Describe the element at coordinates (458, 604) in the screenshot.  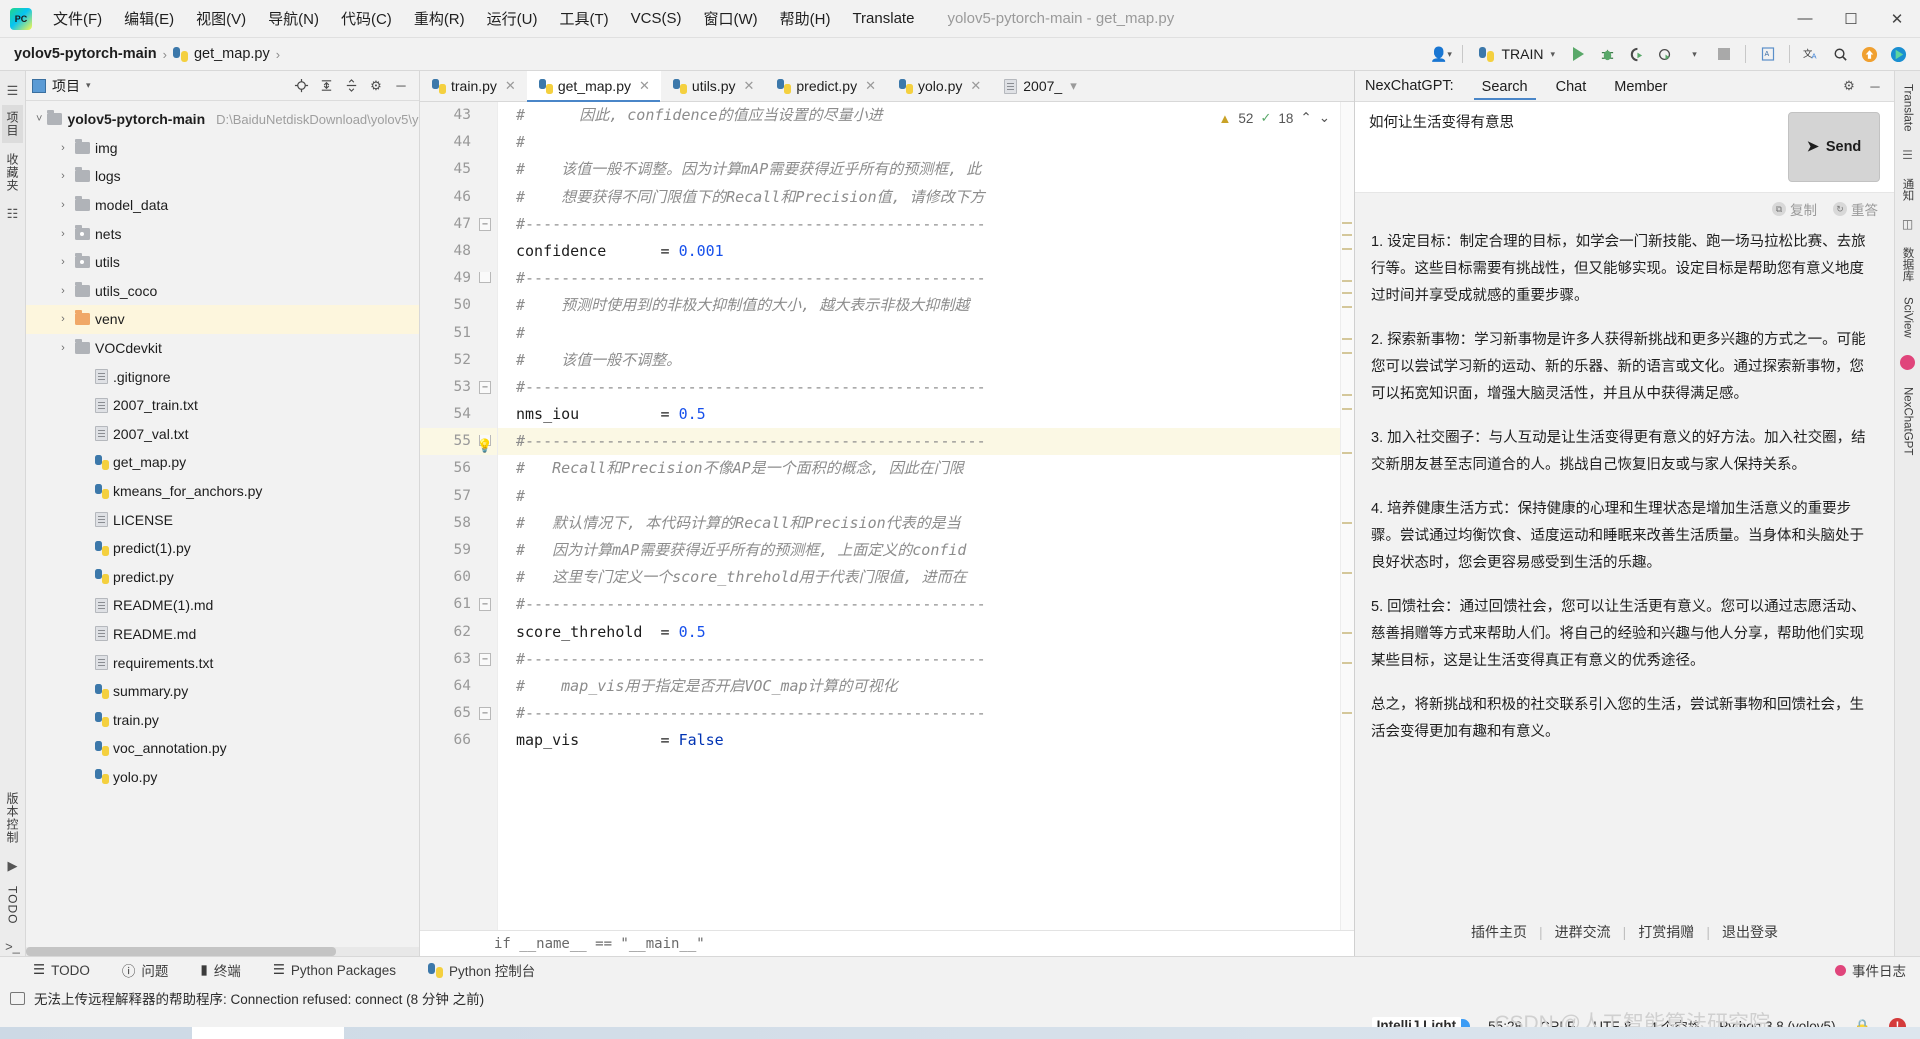
I see `line-number-61: 61−` at that location.